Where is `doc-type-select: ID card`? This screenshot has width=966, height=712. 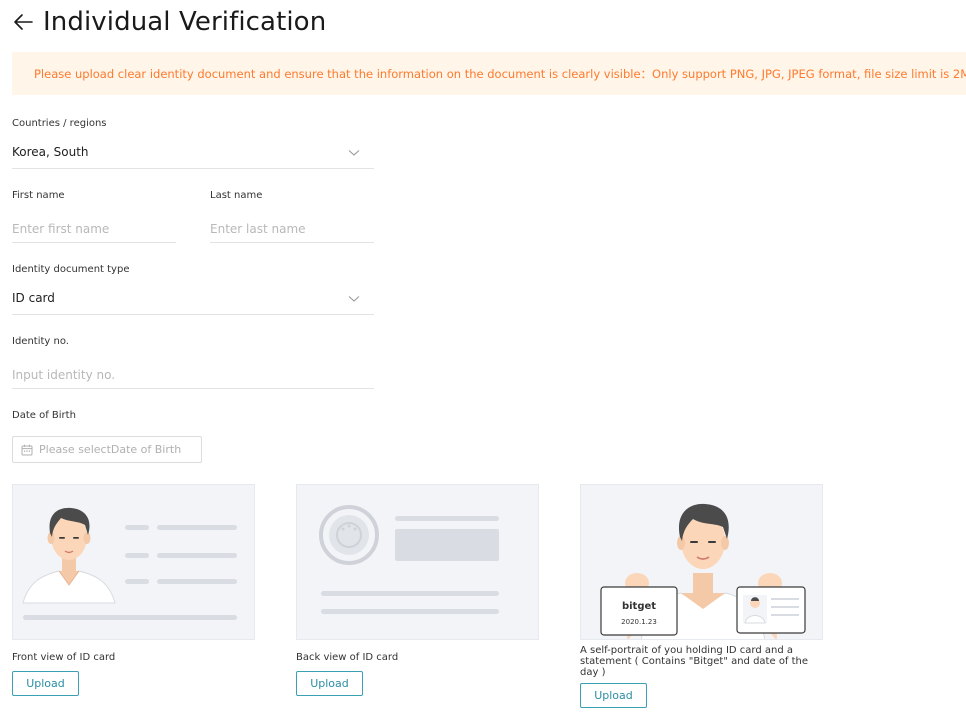
doc-type-select: ID card is located at coordinates (193, 300).